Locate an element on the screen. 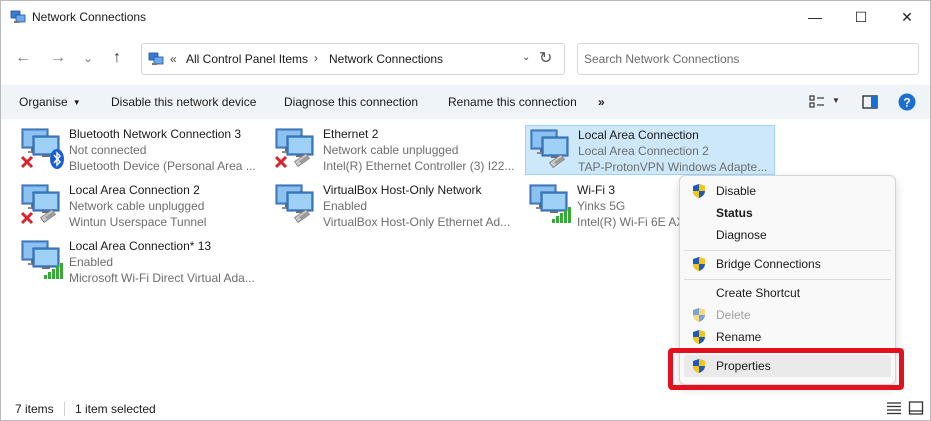  menu-label: Diagnose is located at coordinates (741, 235).